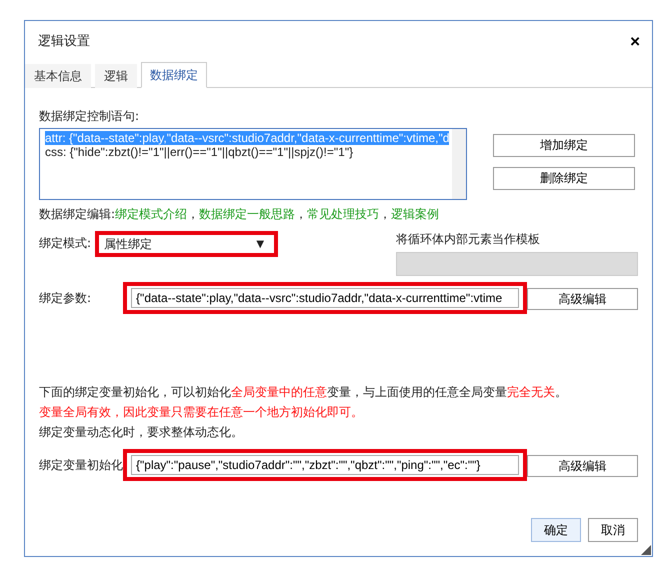 The width and height of the screenshot is (672, 575). I want to click on edit-links-text: 数据绑定编辑:绑定模式介绍，数据绑定一般思路，常见处理技巧，逻辑案例, so click(239, 214).